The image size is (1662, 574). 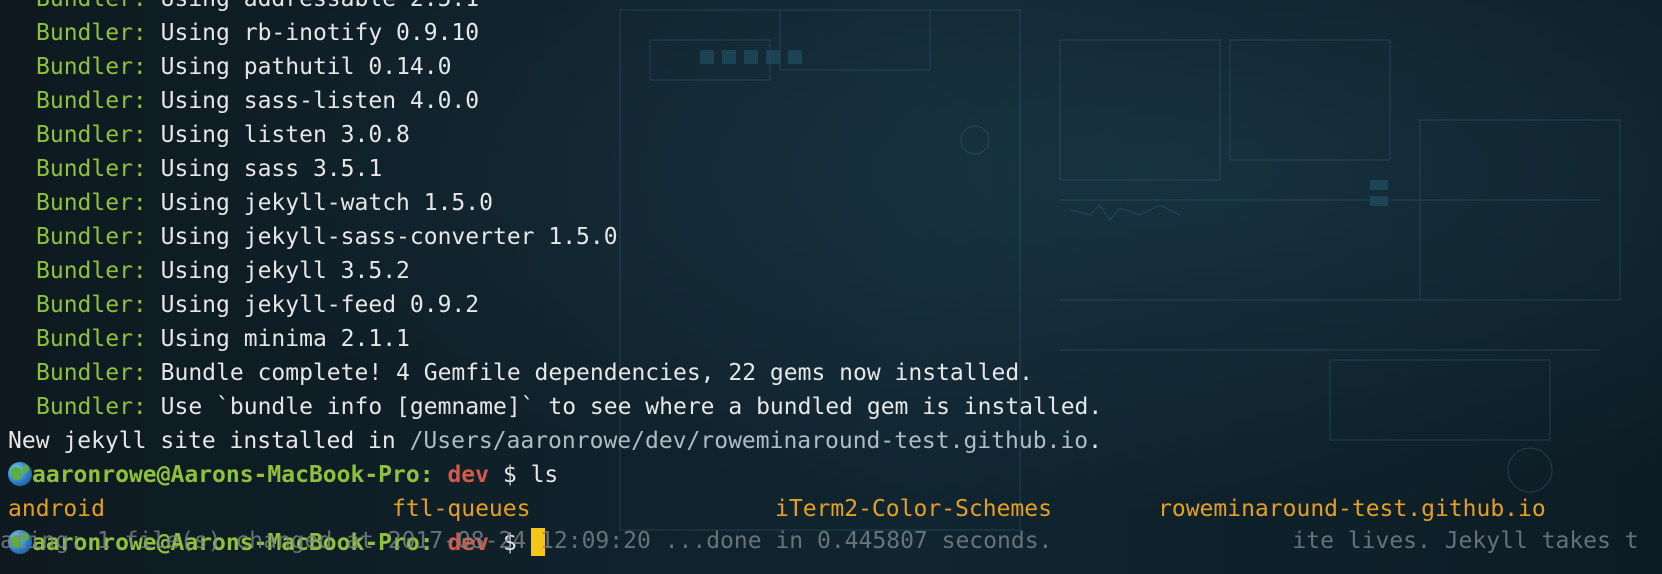 I want to click on output-line: Bundler: Using listen 3.0.8, so click(x=835, y=135).